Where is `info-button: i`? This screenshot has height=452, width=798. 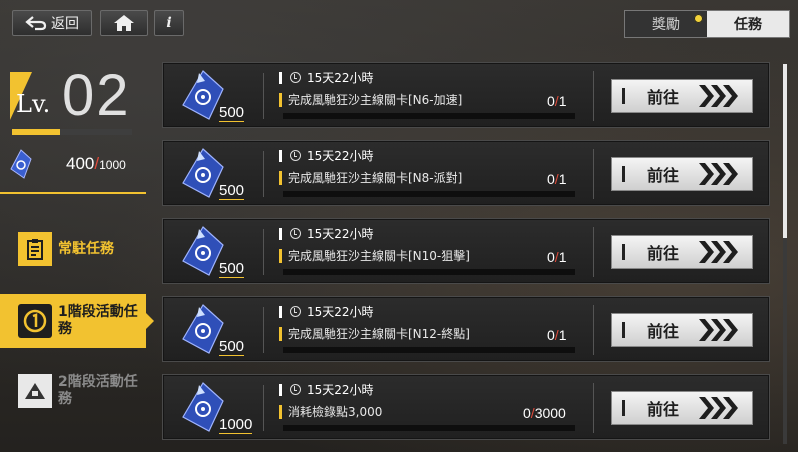
info-button: i is located at coordinates (169, 23).